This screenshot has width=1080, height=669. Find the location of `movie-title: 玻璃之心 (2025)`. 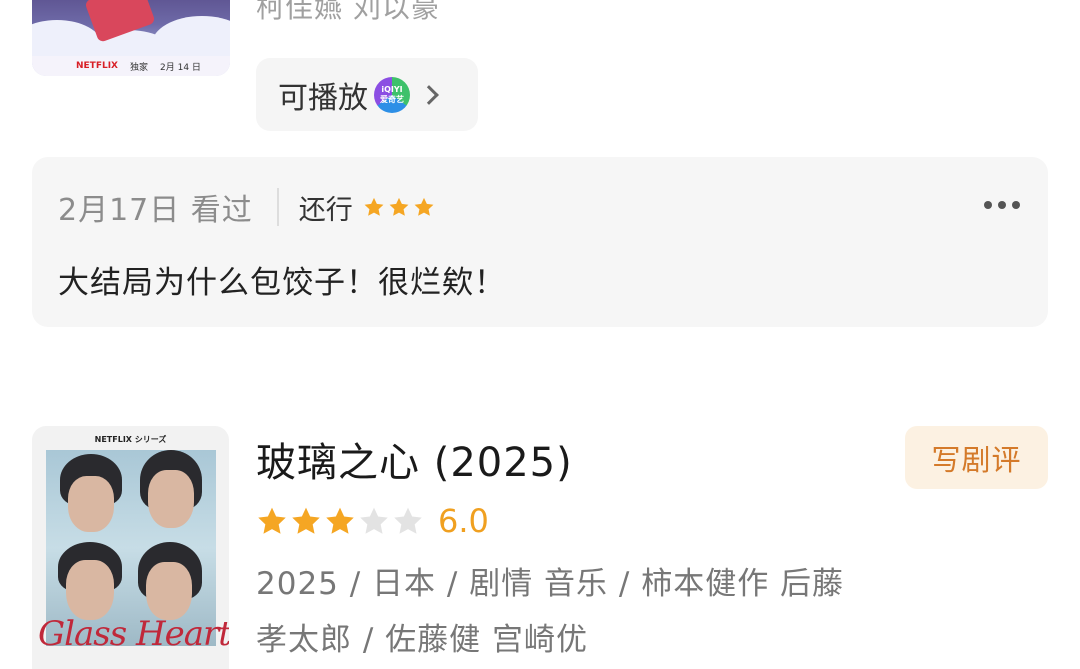

movie-title: 玻璃之心 (2025) is located at coordinates (414, 459).